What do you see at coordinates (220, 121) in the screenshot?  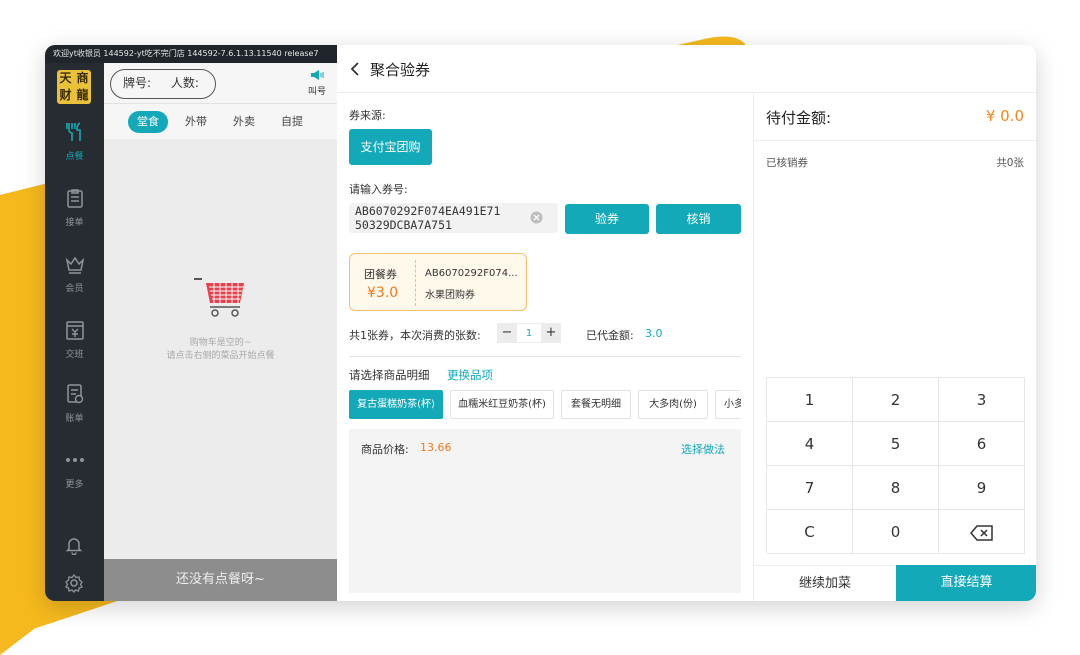 I see `dining-mode-tabs: 堂食 外带 外卖 自提` at bounding box center [220, 121].